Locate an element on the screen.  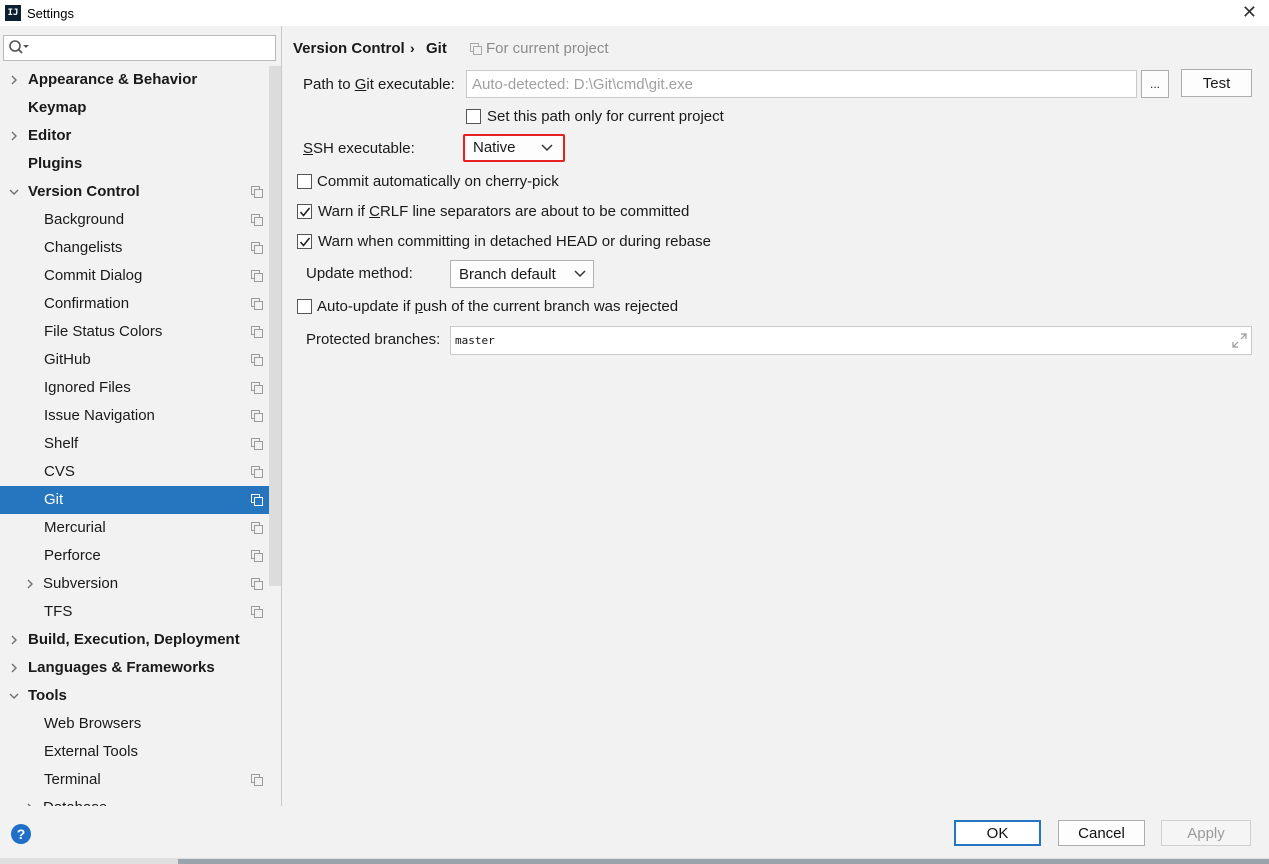
dialog-footer: ? OK Cancel Apply is located at coordinates (634, 835).